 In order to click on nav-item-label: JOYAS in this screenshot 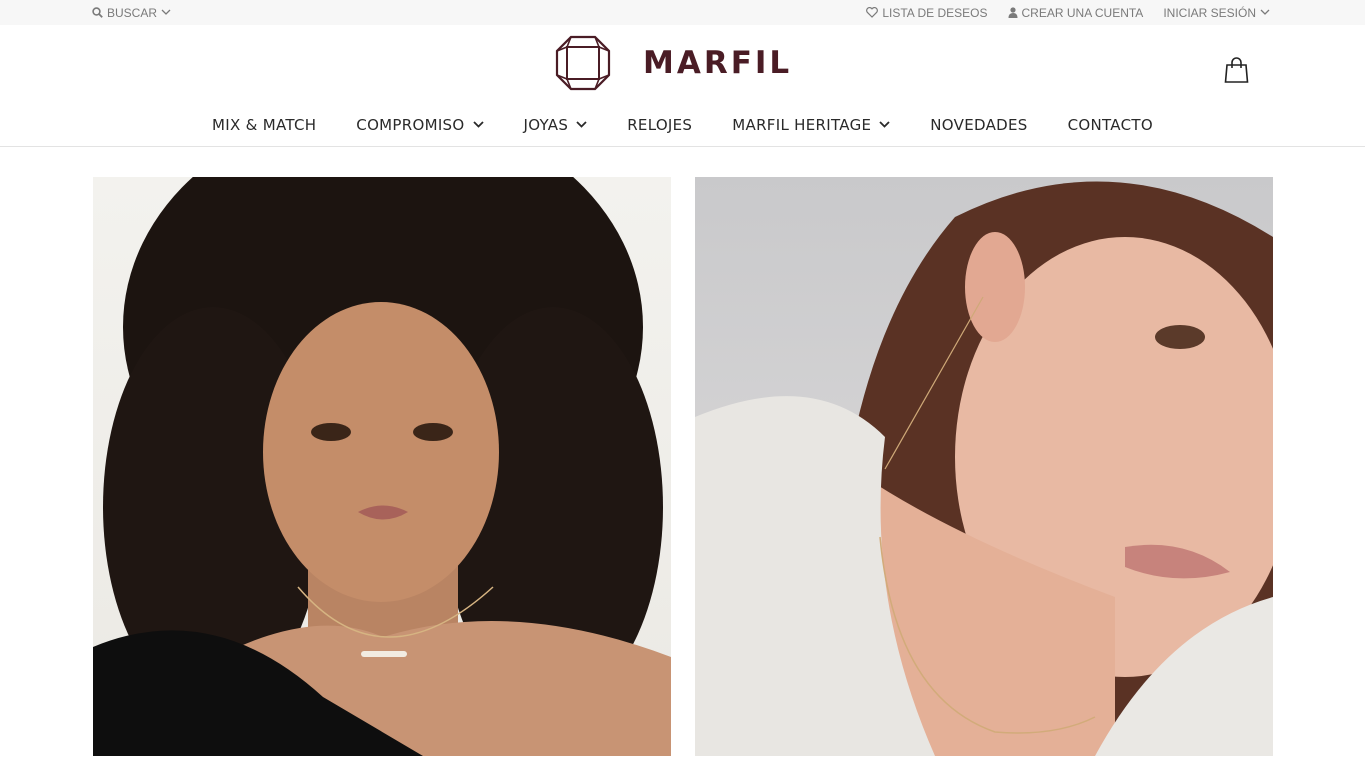, I will do `click(546, 124)`.